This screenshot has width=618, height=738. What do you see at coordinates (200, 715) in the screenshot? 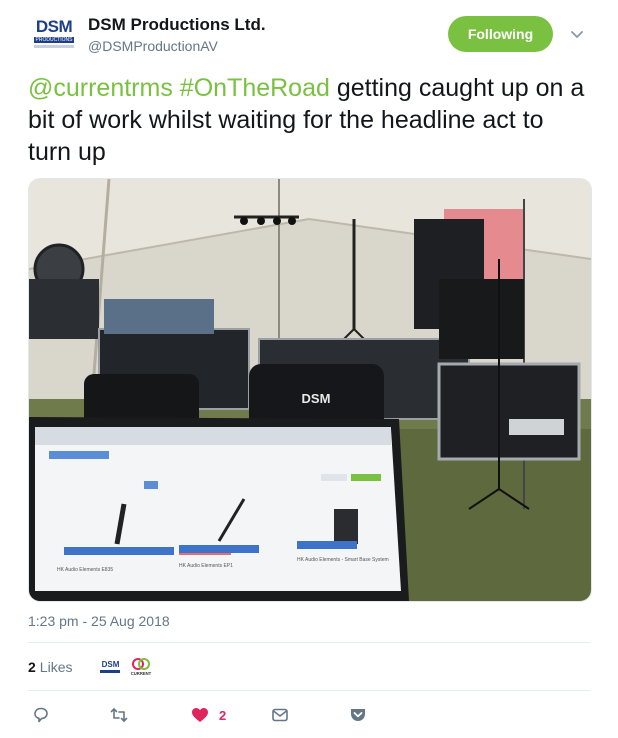
I see `heart-icon` at bounding box center [200, 715].